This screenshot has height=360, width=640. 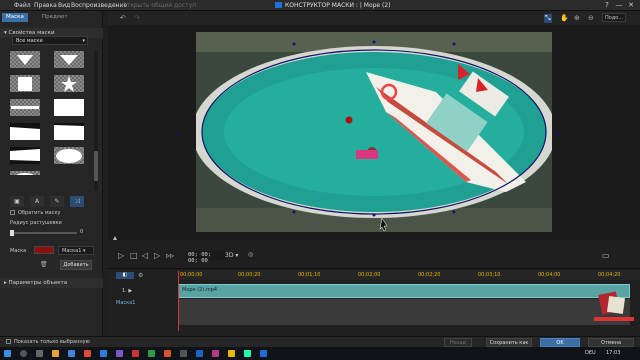 I want to click on menu-edit: Правка, so click(x=45, y=5).